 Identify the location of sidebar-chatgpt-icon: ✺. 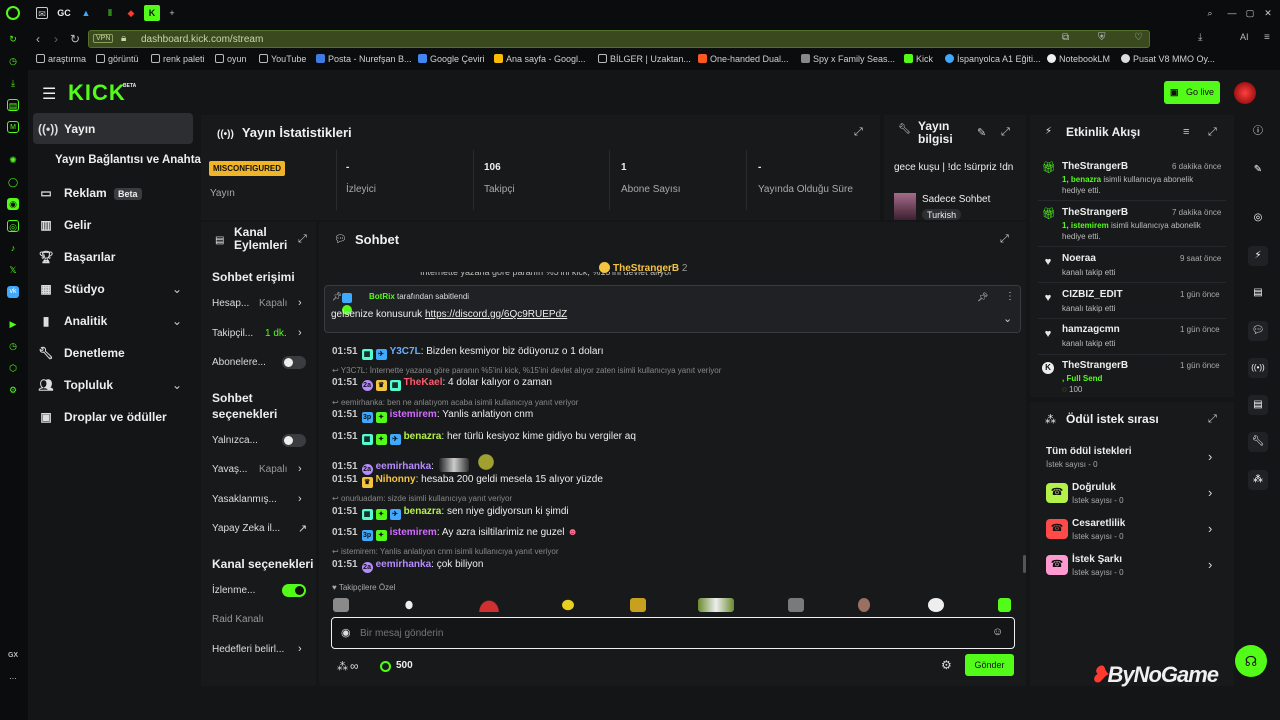
(13, 160).